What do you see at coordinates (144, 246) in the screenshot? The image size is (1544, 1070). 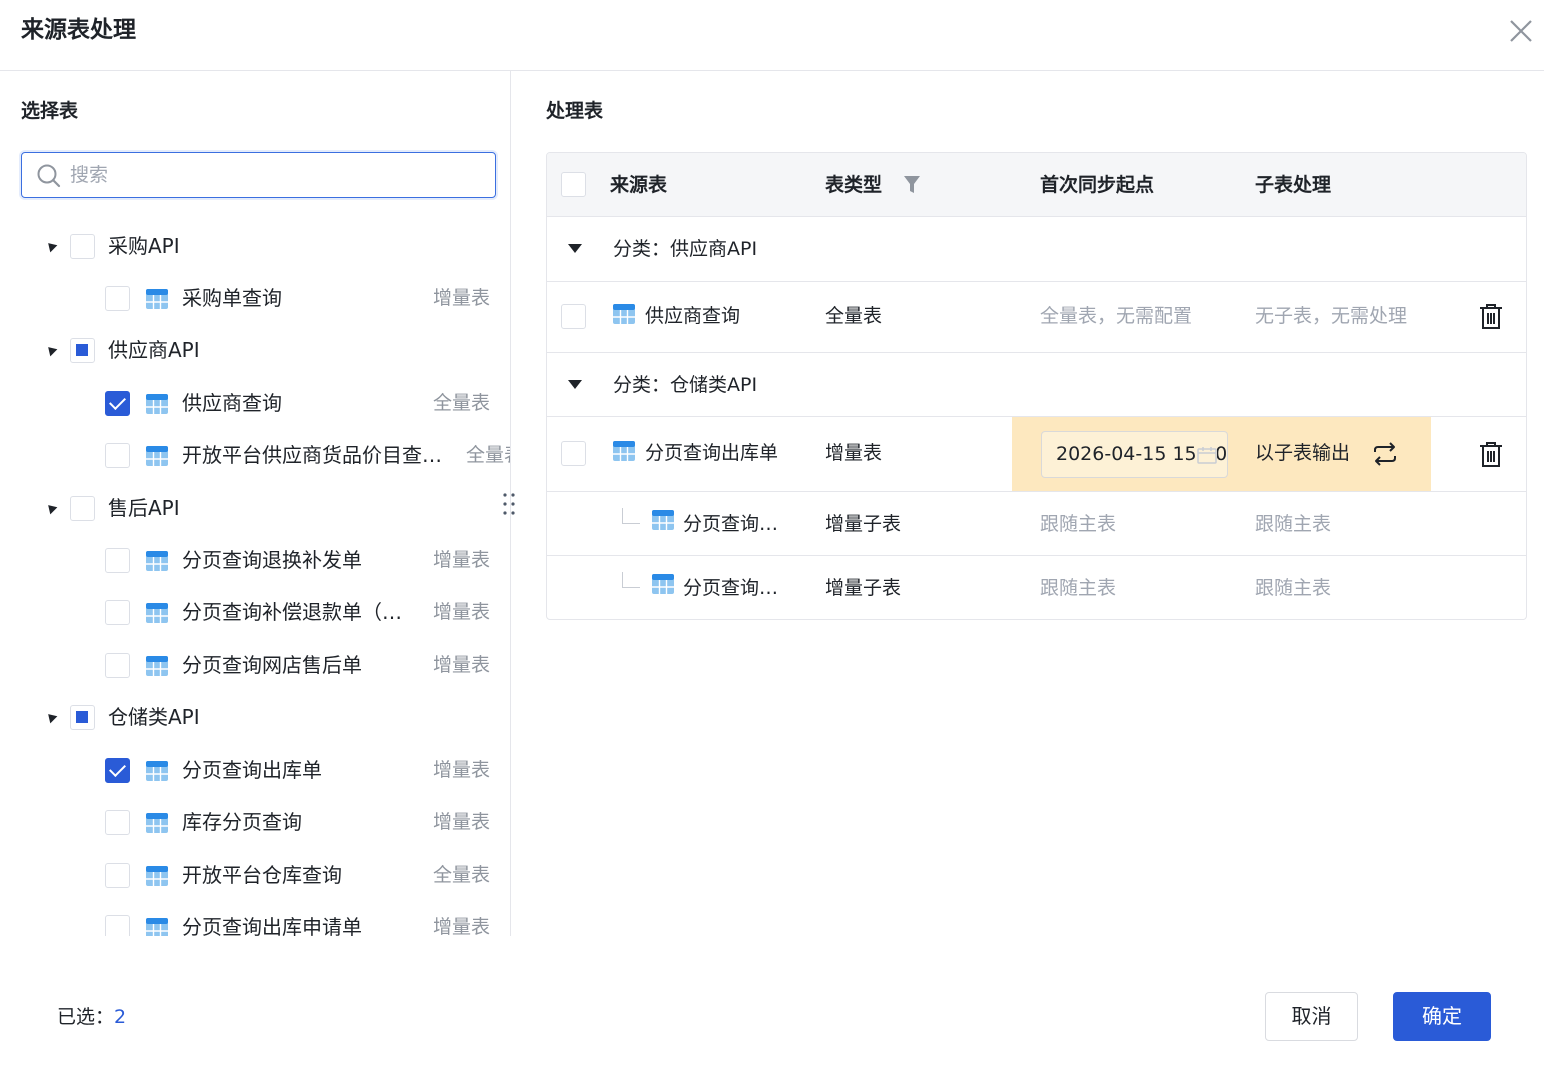 I see `tree-group-label: 采购API` at bounding box center [144, 246].